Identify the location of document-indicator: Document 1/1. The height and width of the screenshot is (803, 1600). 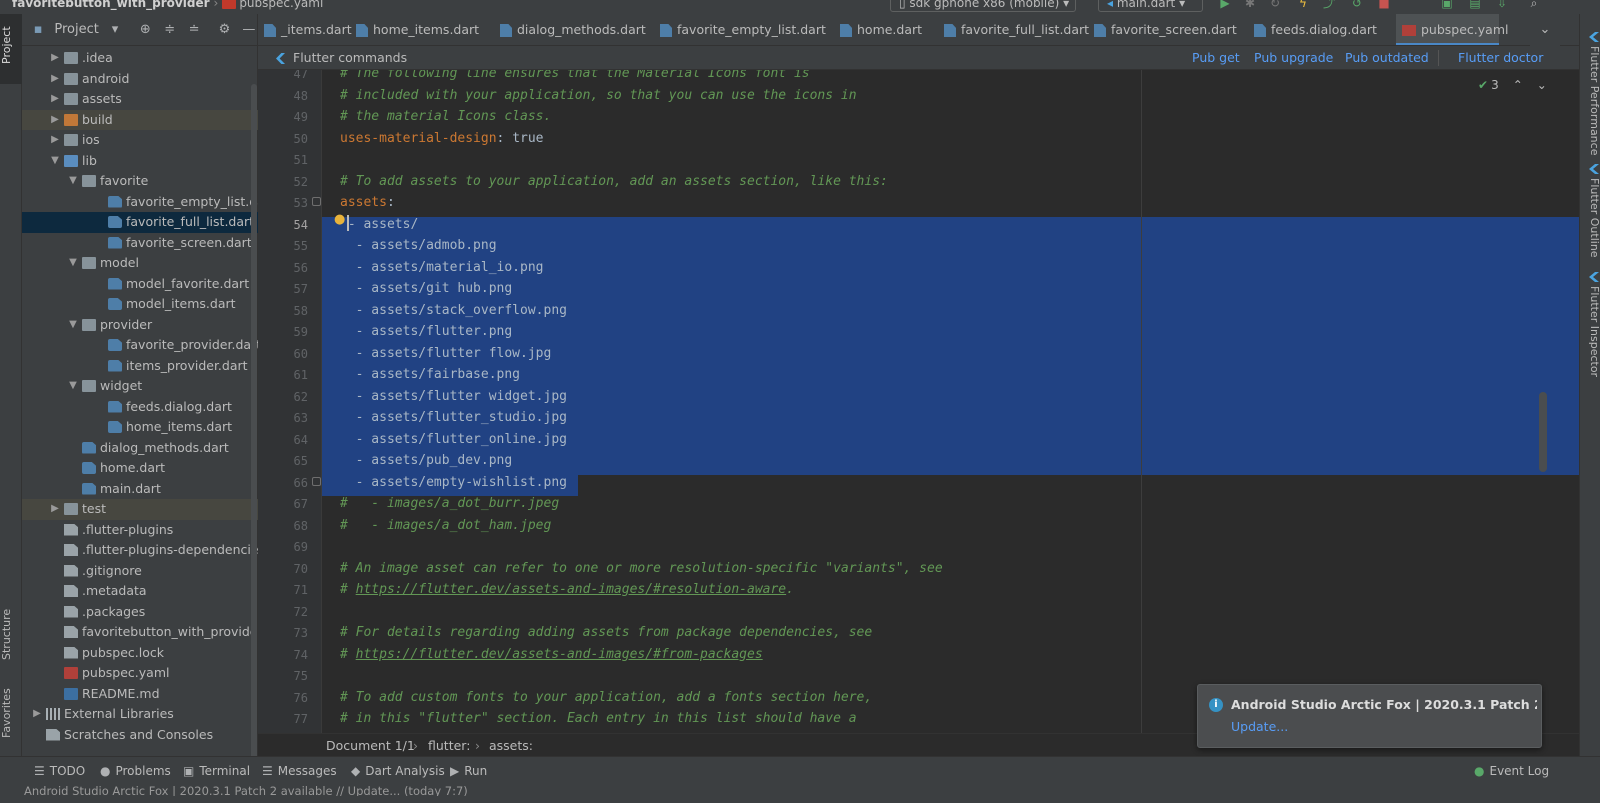
(370, 745).